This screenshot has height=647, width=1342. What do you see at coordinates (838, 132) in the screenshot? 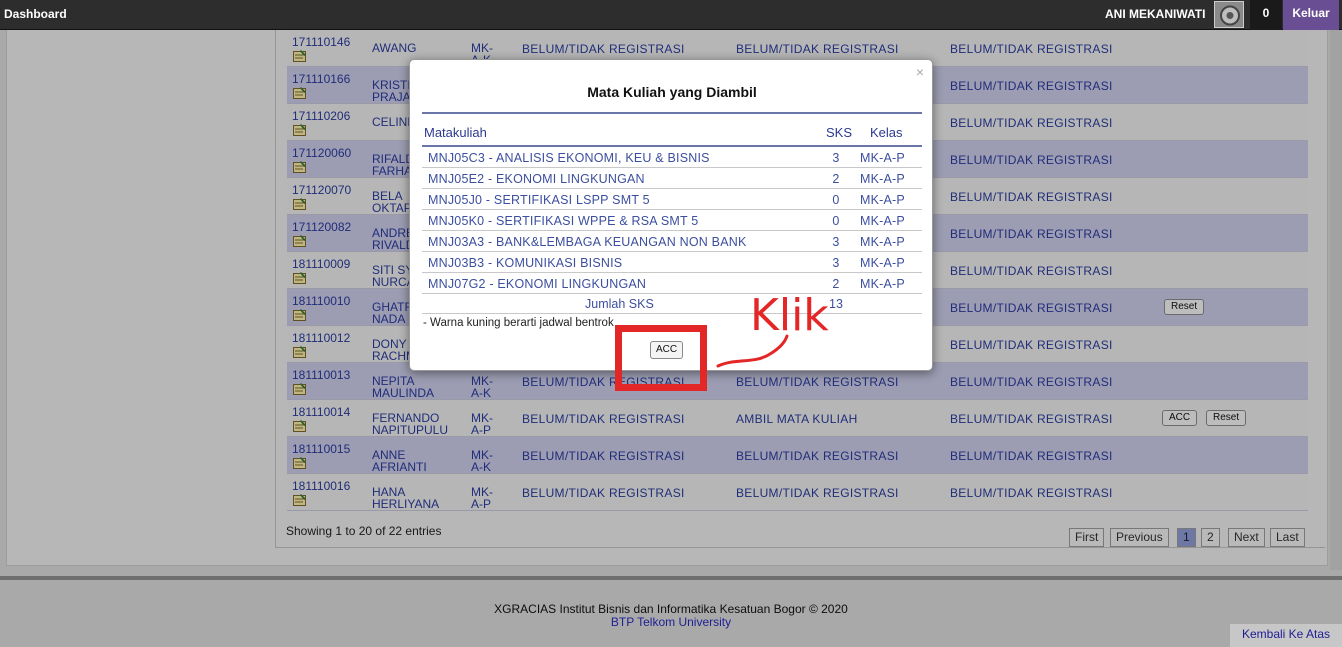
I see `header-sks: SKS` at bounding box center [838, 132].